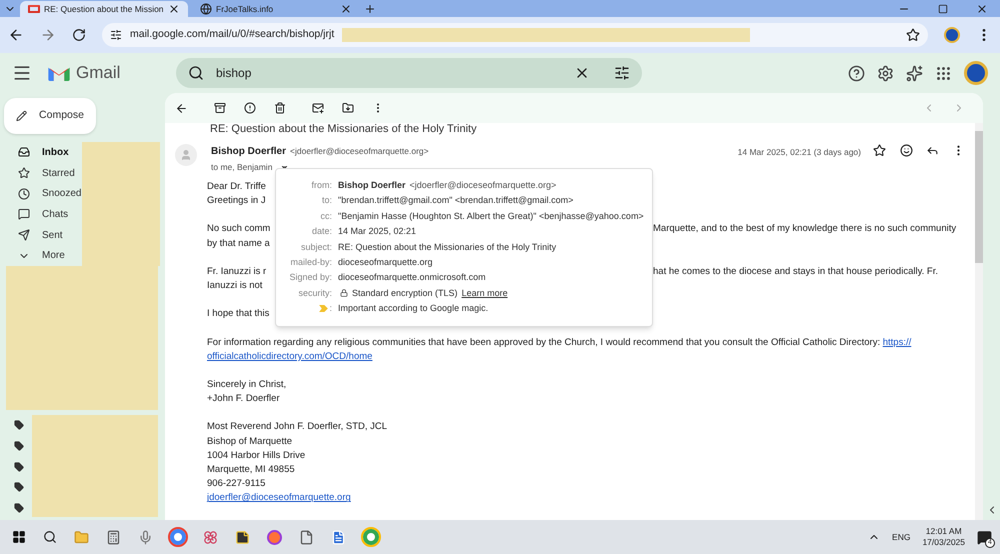 This screenshot has width=1000, height=554. I want to click on calculator-icon, so click(113, 537).